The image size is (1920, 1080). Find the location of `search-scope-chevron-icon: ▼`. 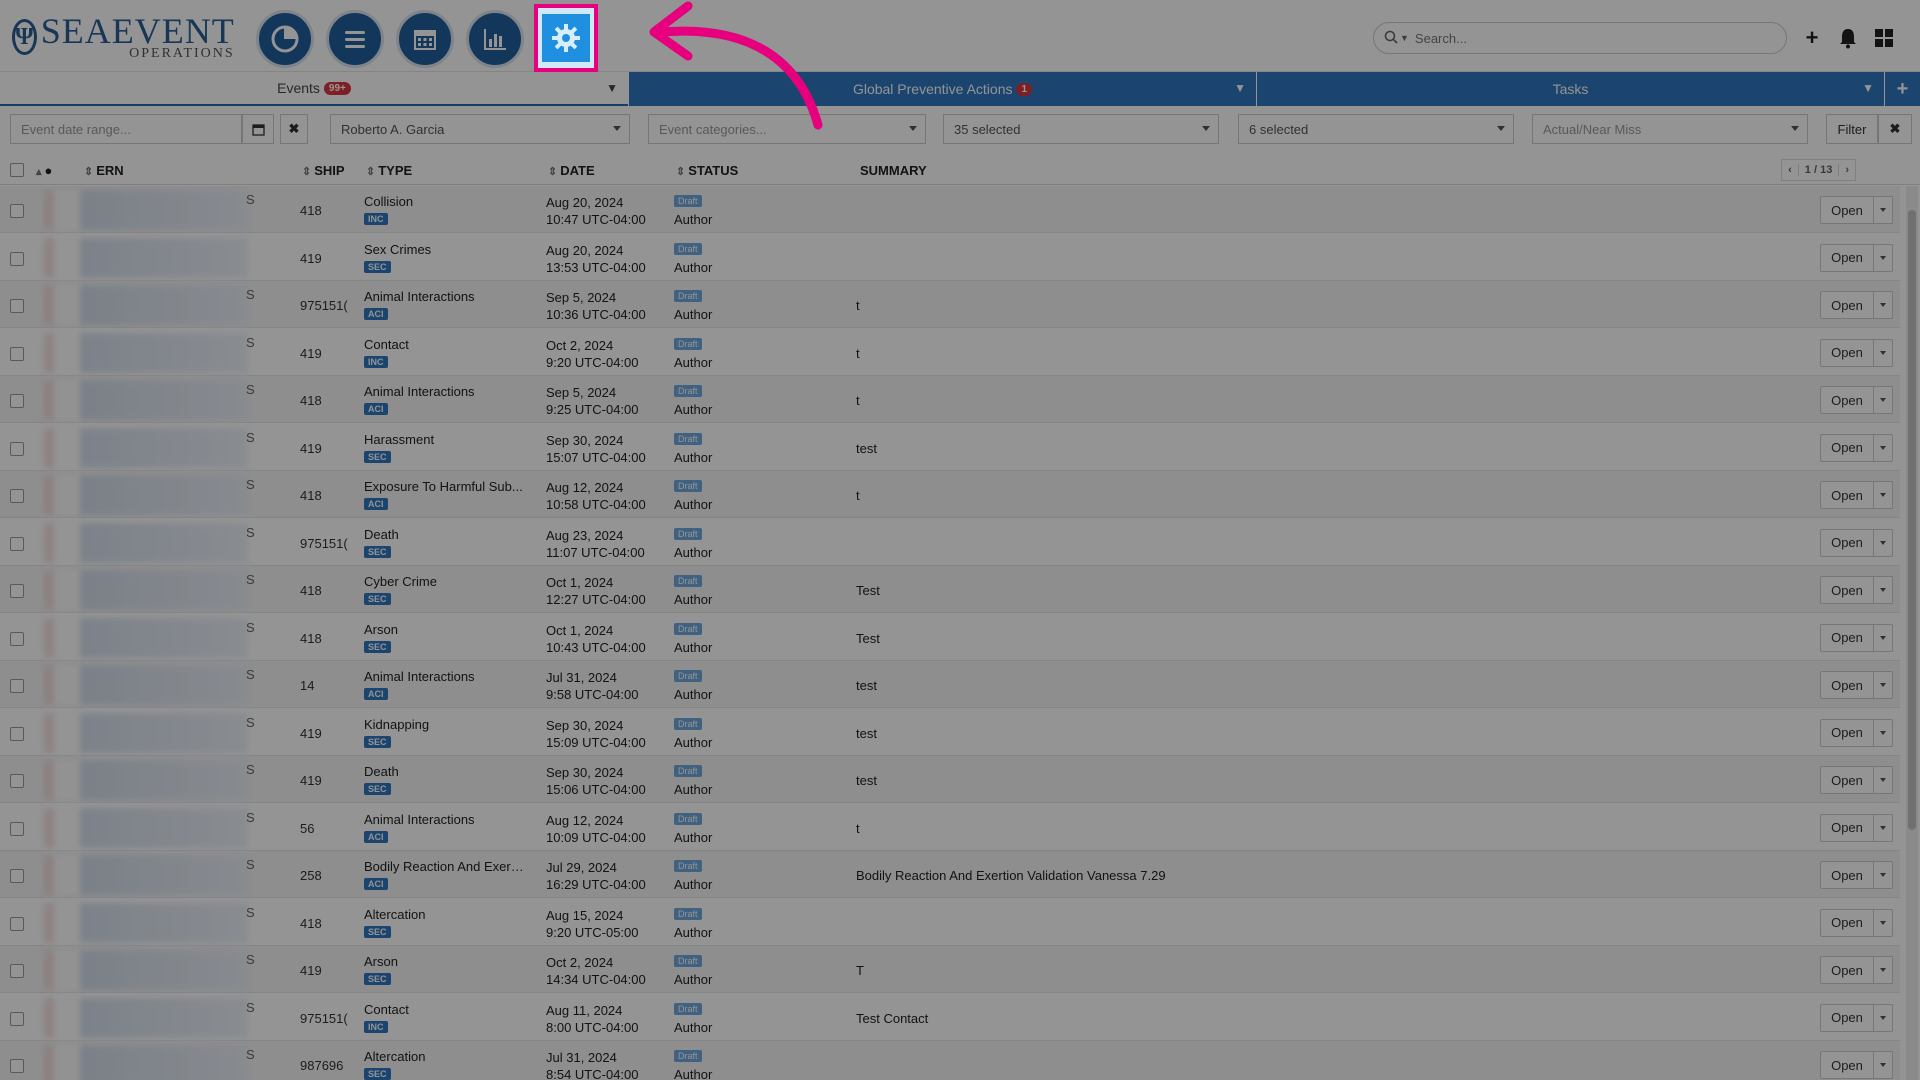

search-scope-chevron-icon: ▼ is located at coordinates (1404, 38).